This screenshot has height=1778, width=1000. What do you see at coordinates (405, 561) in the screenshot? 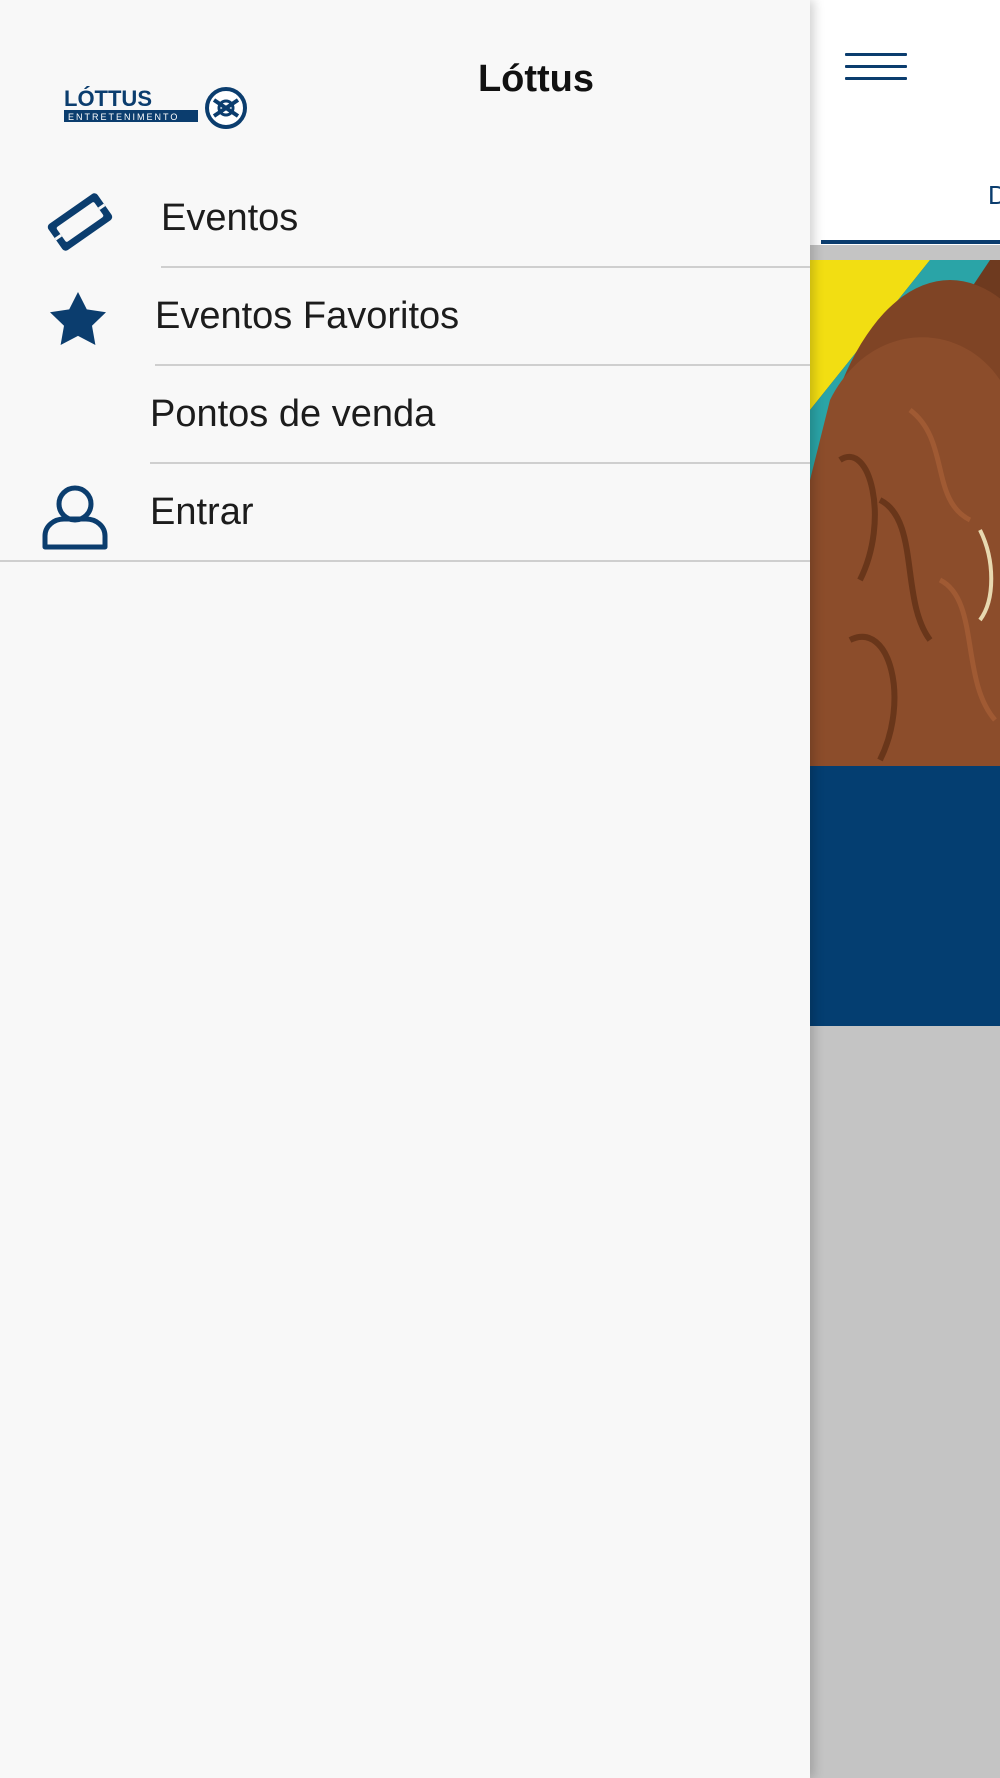
I see `divider` at bounding box center [405, 561].